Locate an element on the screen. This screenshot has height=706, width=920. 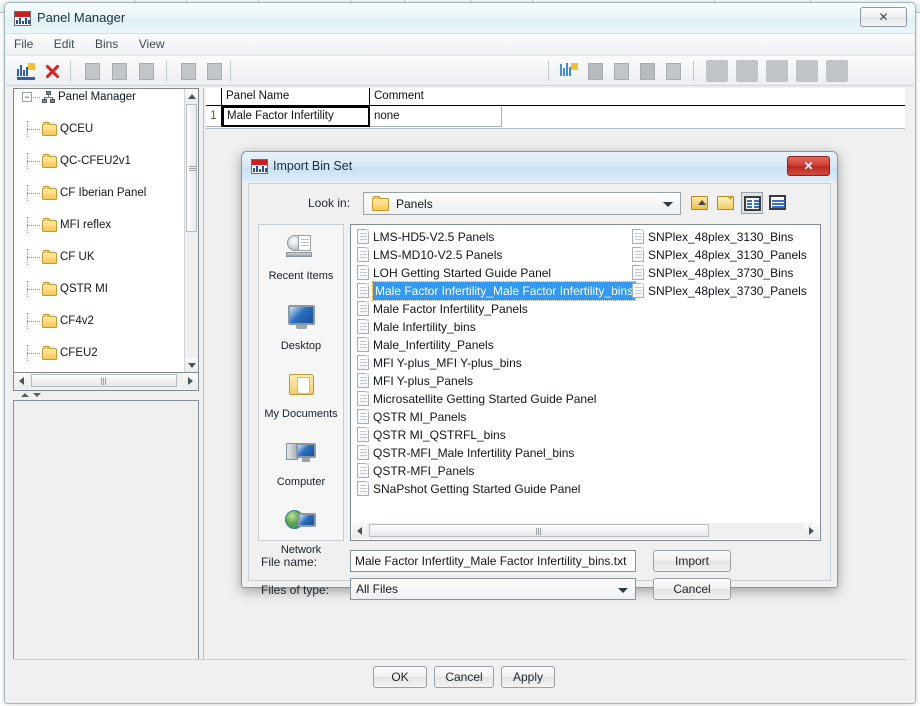
delete-button is located at coordinates (52, 71).